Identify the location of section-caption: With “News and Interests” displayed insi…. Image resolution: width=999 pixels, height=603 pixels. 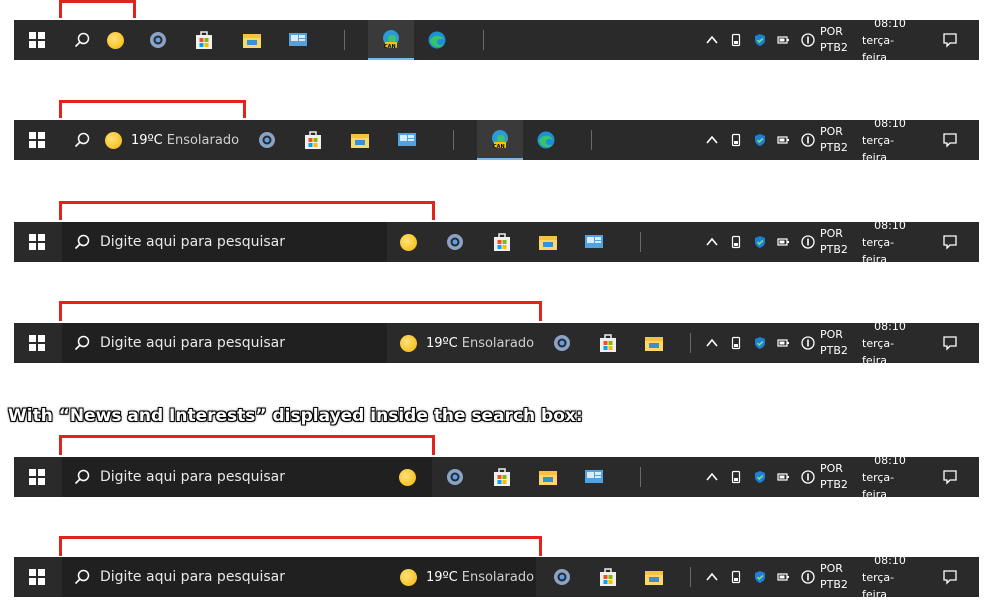
(295, 416).